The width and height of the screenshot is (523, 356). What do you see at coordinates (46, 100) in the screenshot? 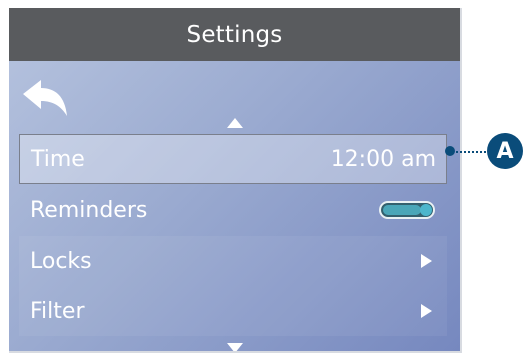
I see `back-arrow-icon` at bounding box center [46, 100].